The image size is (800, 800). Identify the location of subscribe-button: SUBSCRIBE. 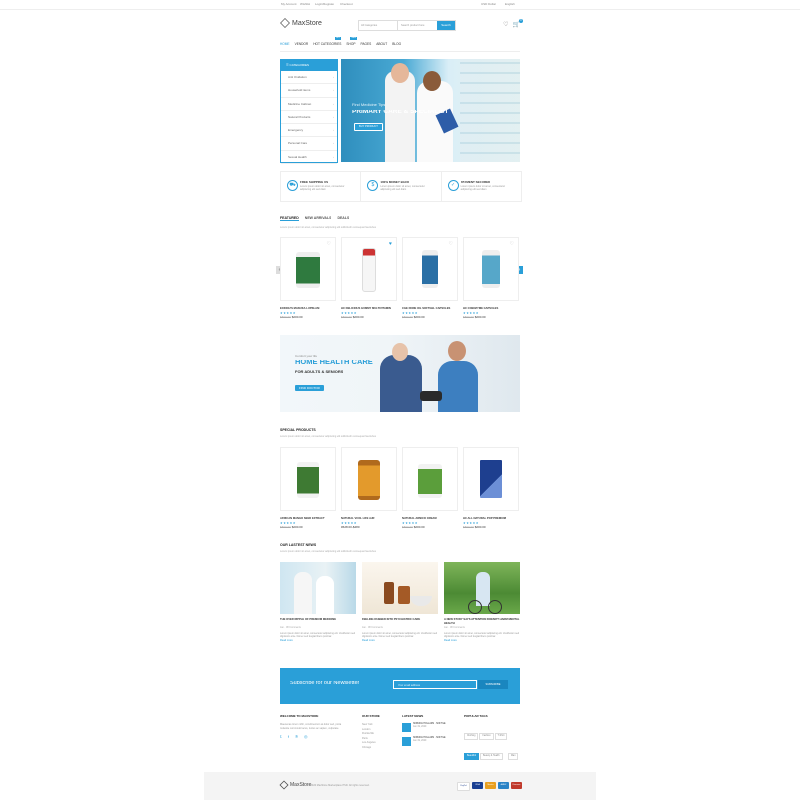
(493, 684).